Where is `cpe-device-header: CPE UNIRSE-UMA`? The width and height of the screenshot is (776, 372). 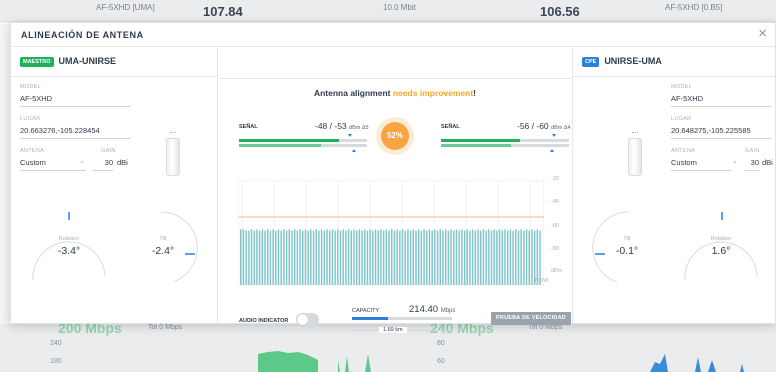 cpe-device-header: CPE UNIRSE-UMA is located at coordinates (622, 61).